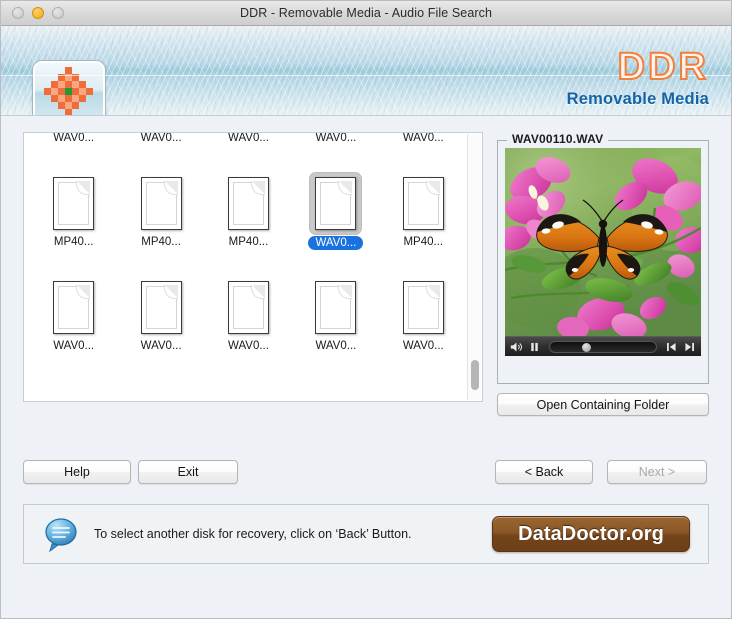  What do you see at coordinates (591, 534) in the screenshot?
I see `datadoctor-link-button: DataDoctor.org` at bounding box center [591, 534].